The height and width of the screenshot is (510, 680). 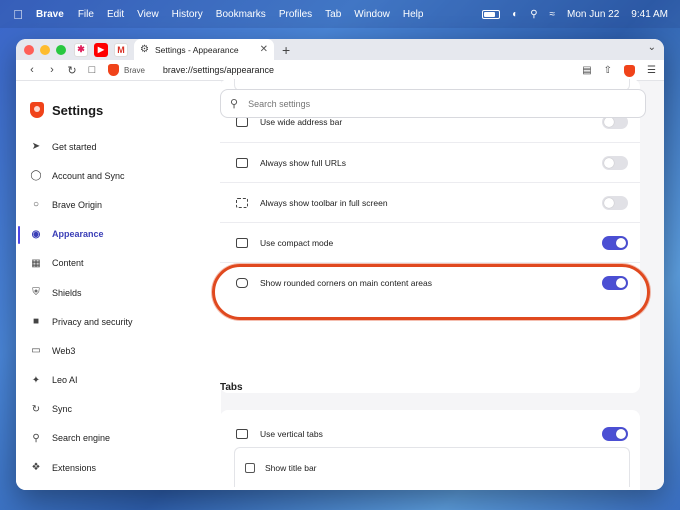 What do you see at coordinates (297, 242) in the screenshot?
I see `setting-label: Use compact mode` at bounding box center [297, 242].